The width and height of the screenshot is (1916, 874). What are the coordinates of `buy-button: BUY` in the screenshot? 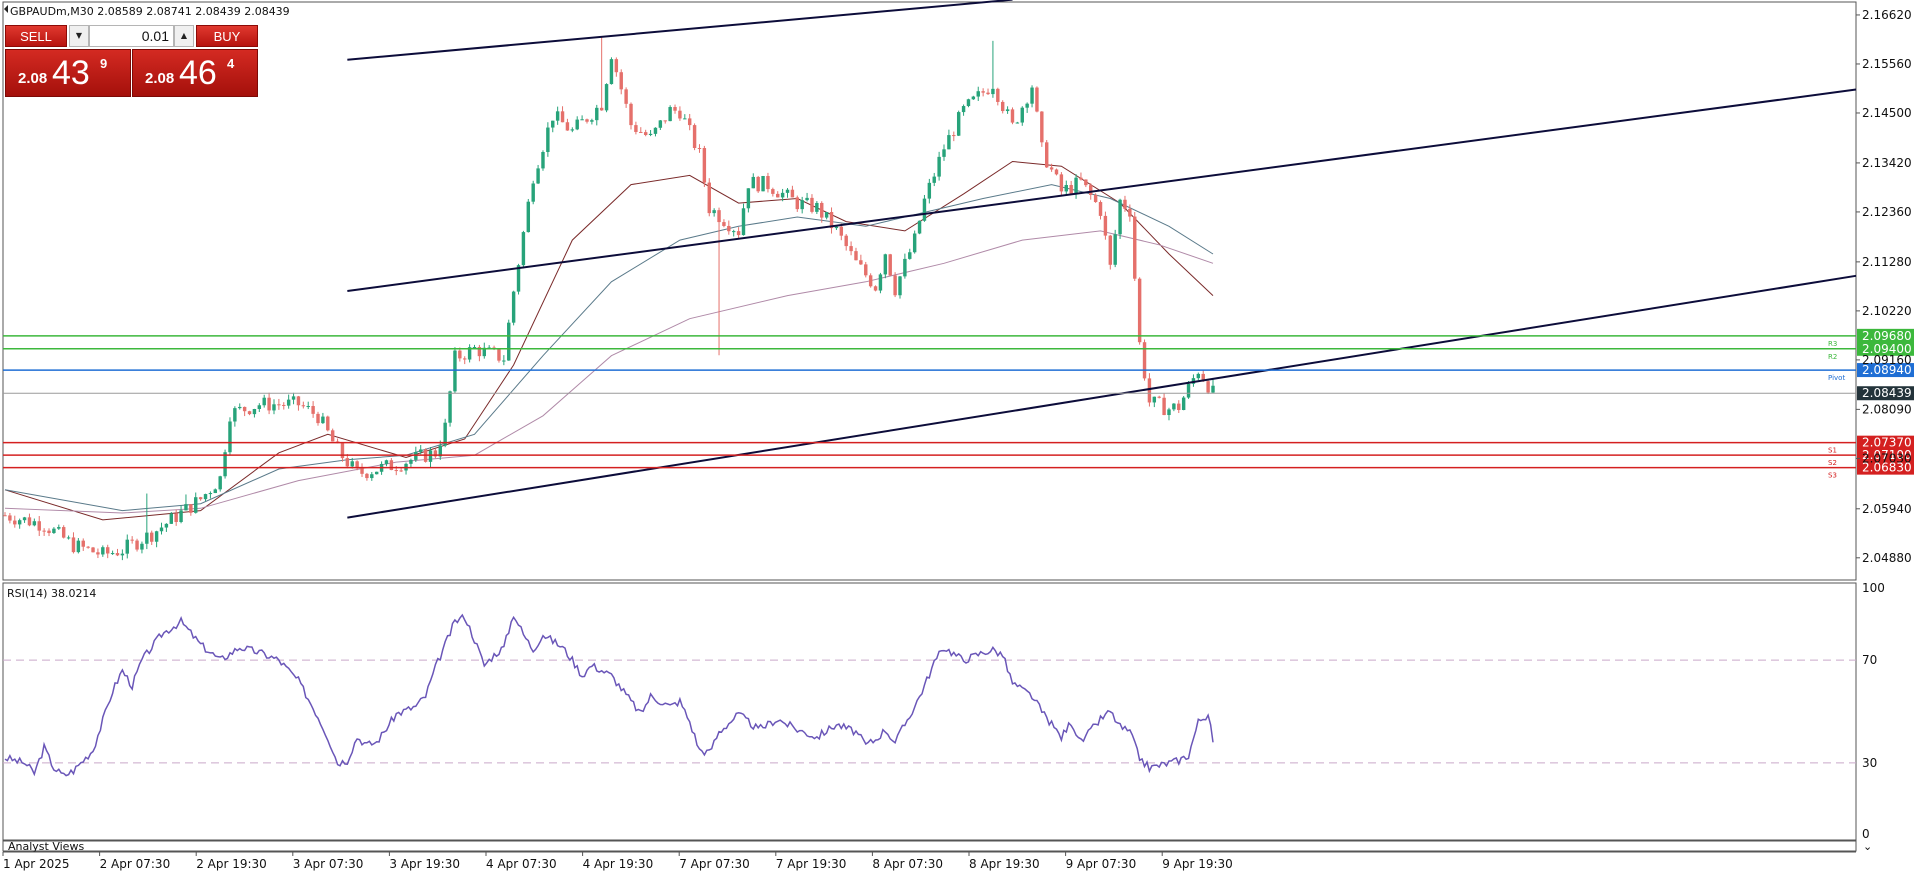 It's located at (227, 36).